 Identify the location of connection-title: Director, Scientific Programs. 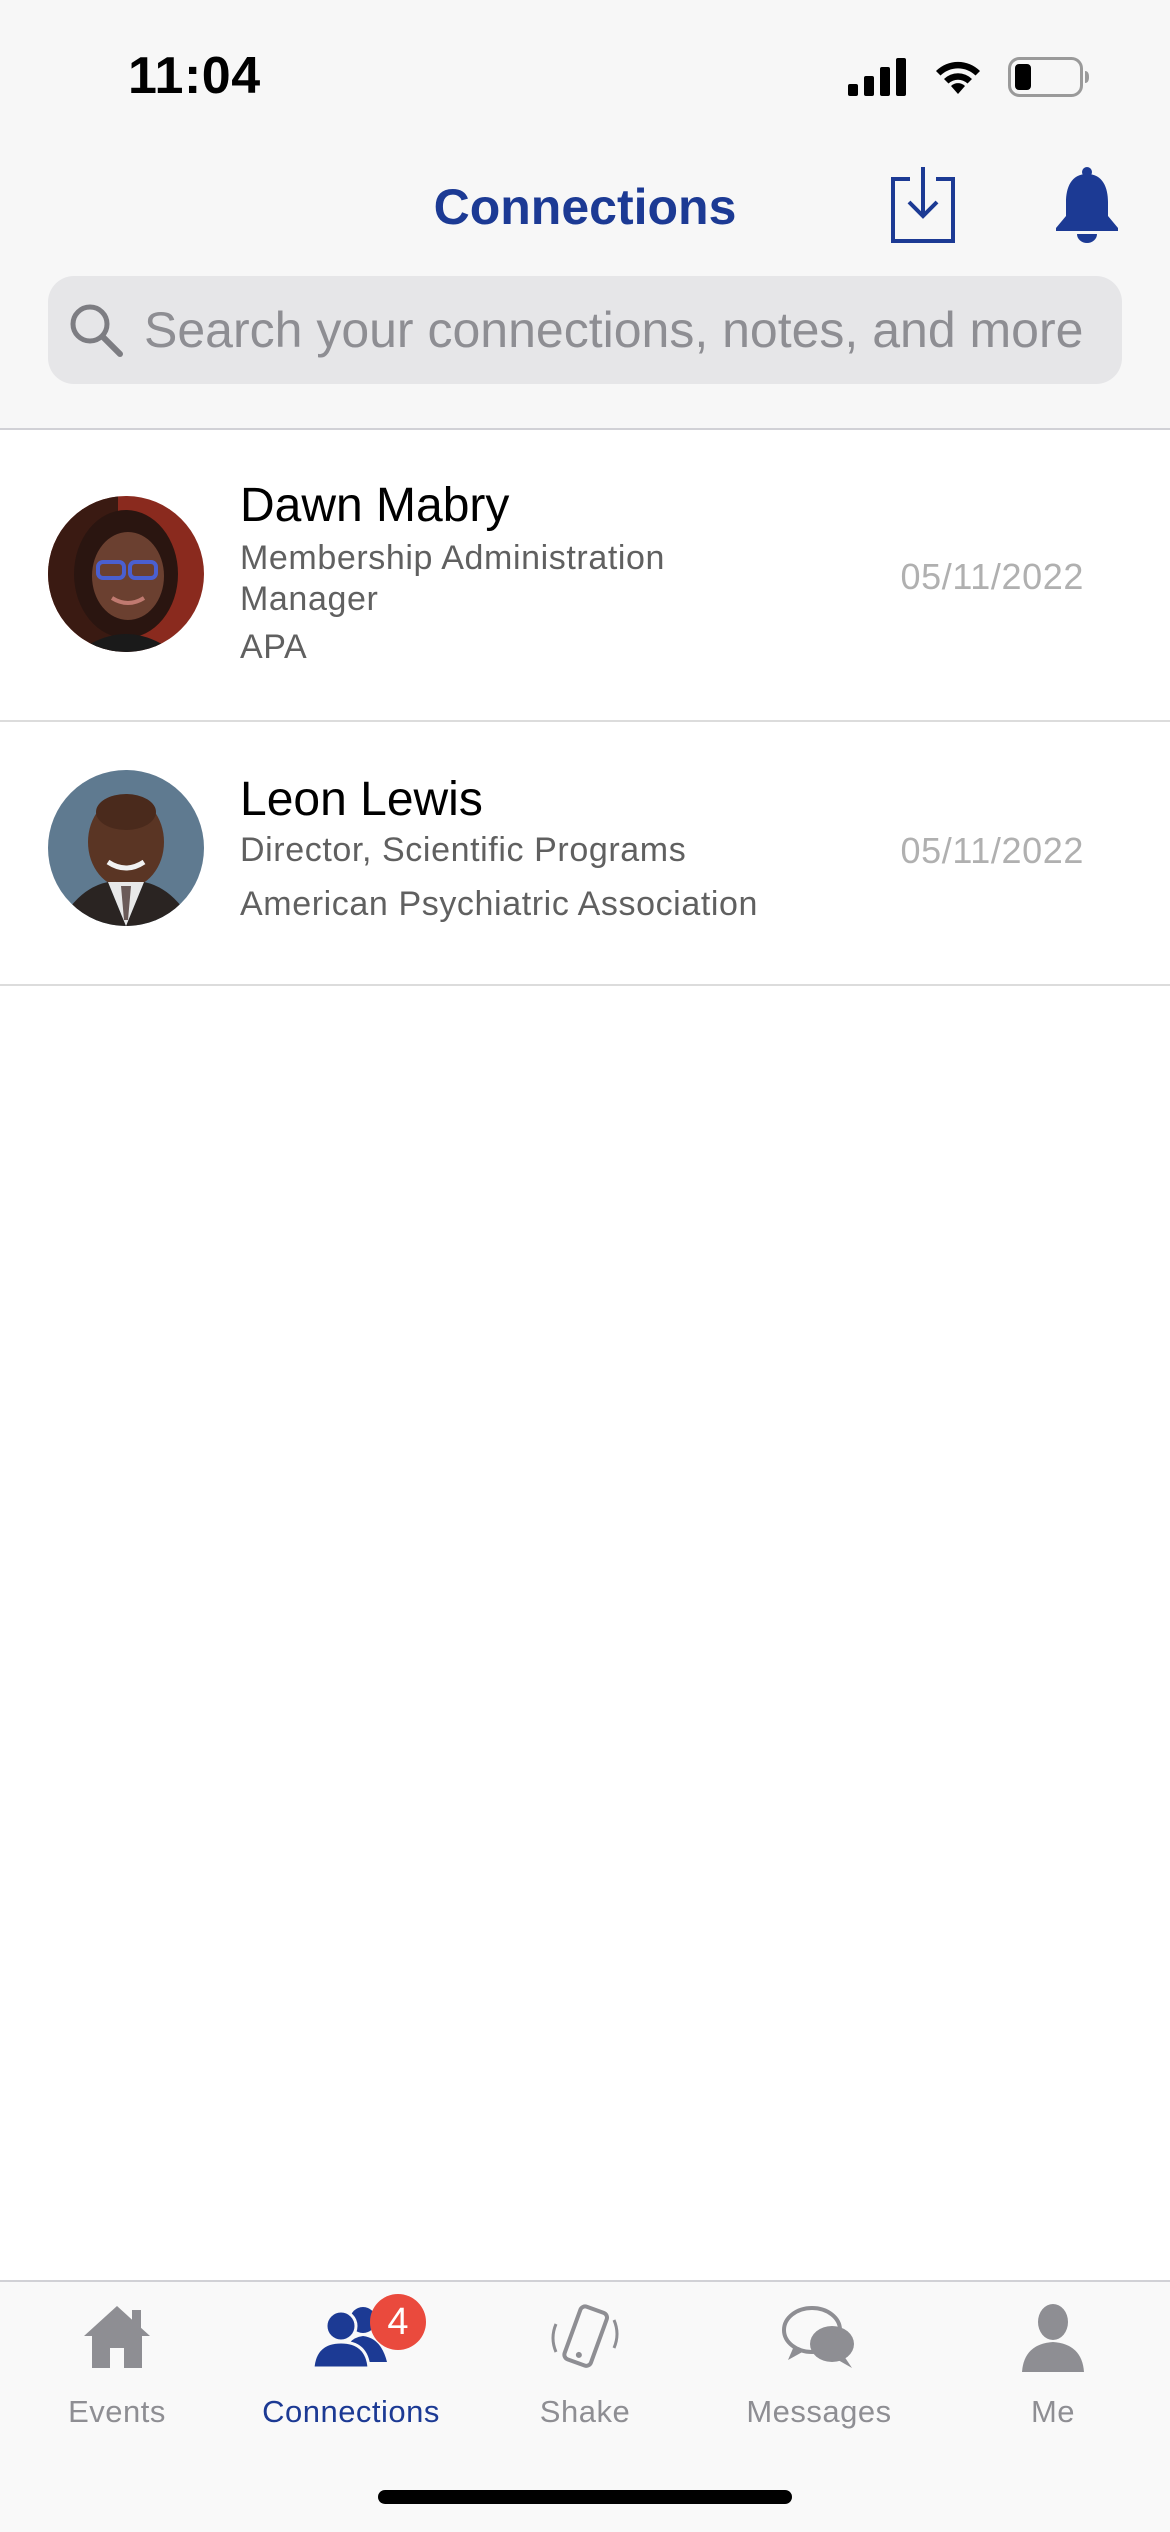
(463, 850).